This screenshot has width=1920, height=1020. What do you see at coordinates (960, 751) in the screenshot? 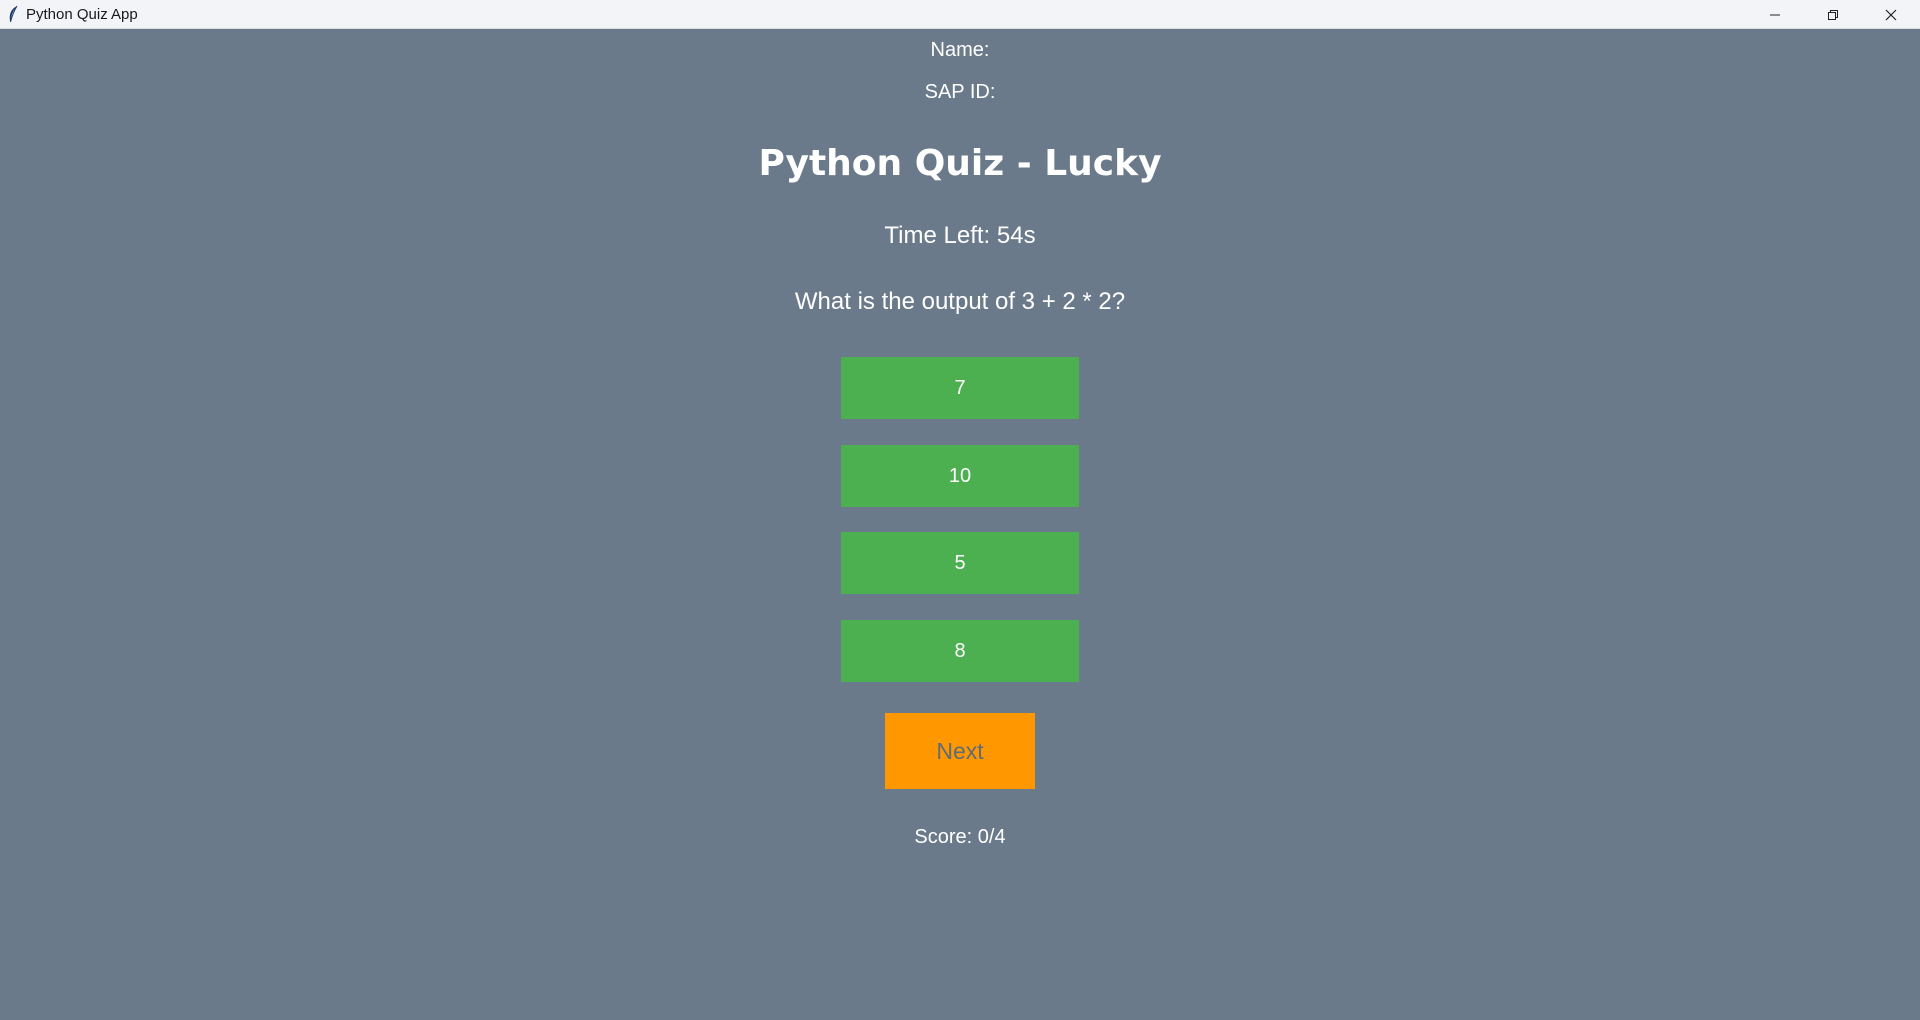
I see `next-button: Next` at bounding box center [960, 751].